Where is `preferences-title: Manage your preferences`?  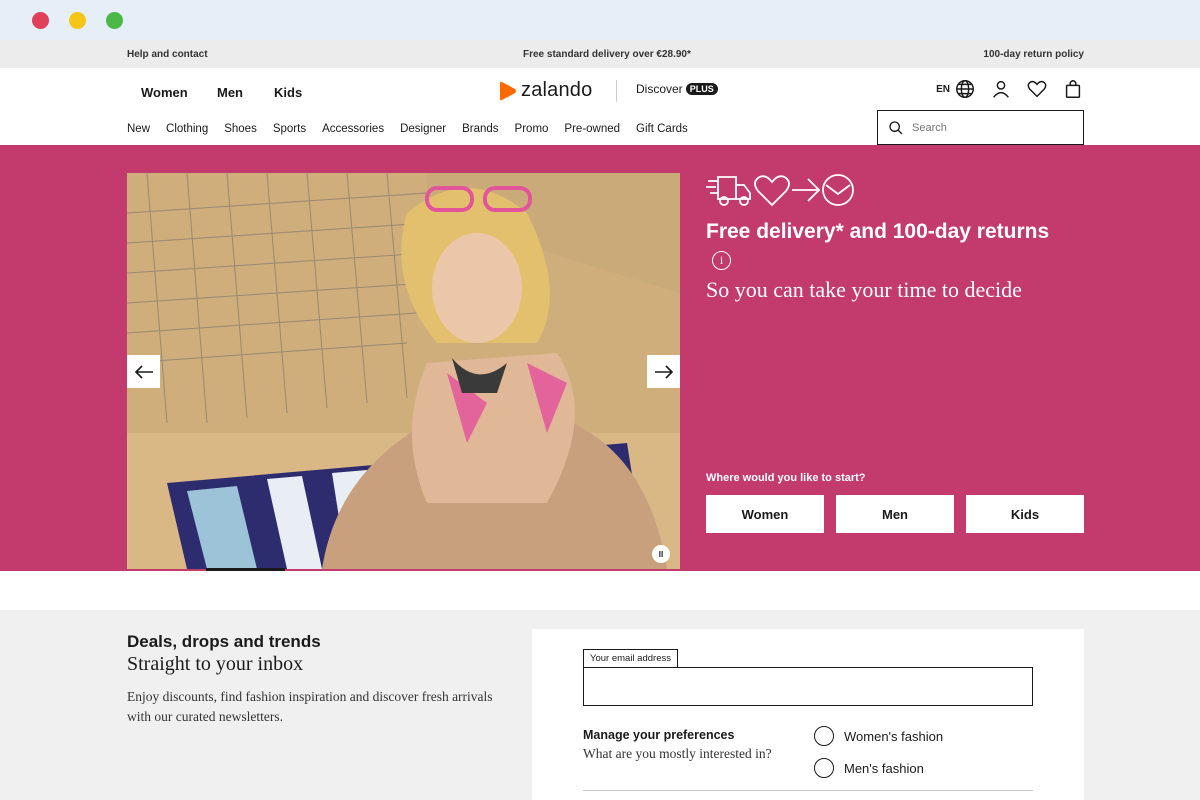
preferences-title: Manage your preferences is located at coordinates (659, 735).